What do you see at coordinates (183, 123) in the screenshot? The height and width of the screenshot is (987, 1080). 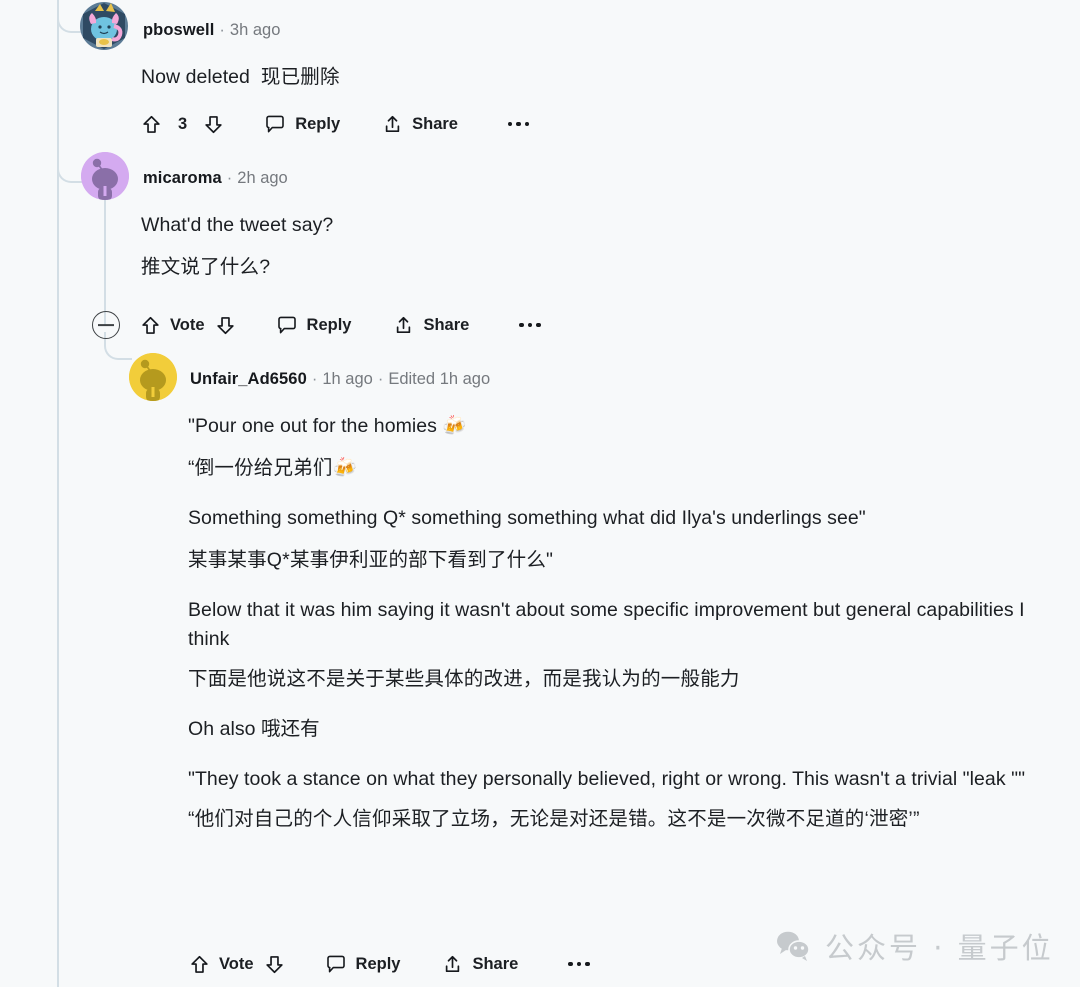 I see `vote-count: 3` at bounding box center [183, 123].